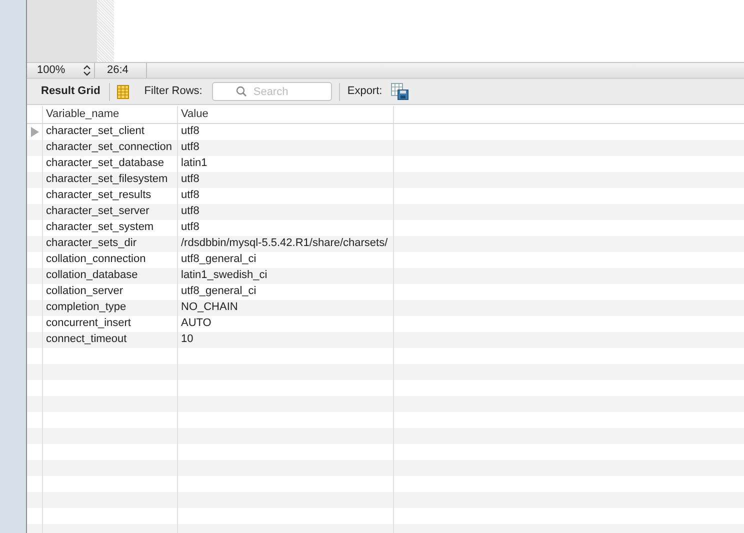 The image size is (744, 533). I want to click on export-label: Export:, so click(364, 92).